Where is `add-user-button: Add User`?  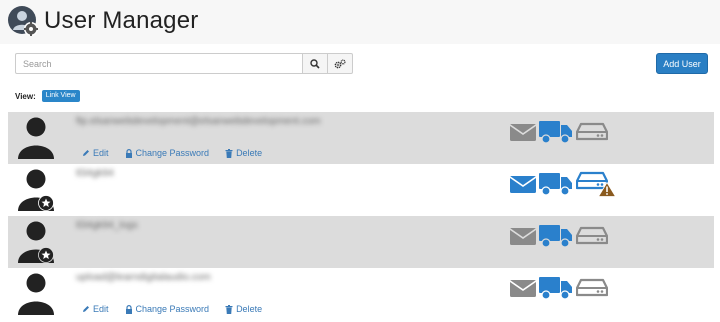
add-user-button: Add User is located at coordinates (682, 63).